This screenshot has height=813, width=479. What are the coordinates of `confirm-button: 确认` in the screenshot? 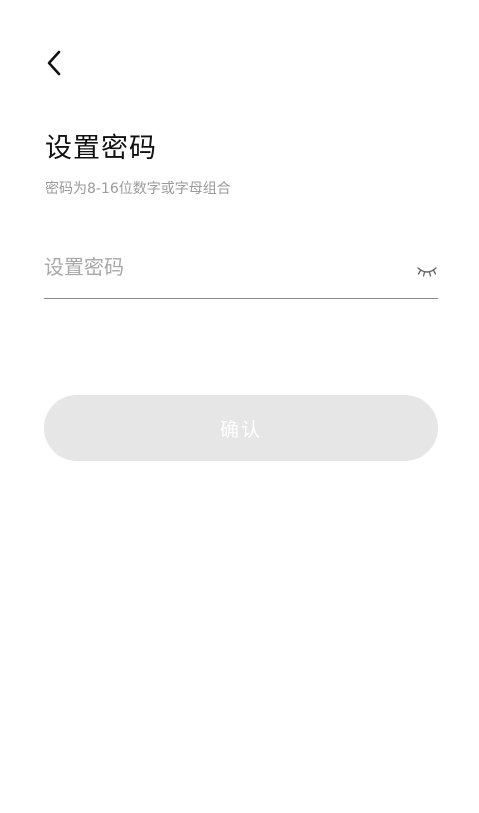 It's located at (241, 428).